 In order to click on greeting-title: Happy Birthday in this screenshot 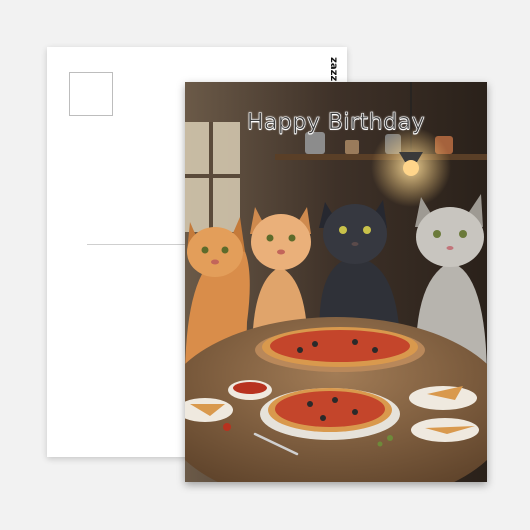, I will do `click(336, 123)`.